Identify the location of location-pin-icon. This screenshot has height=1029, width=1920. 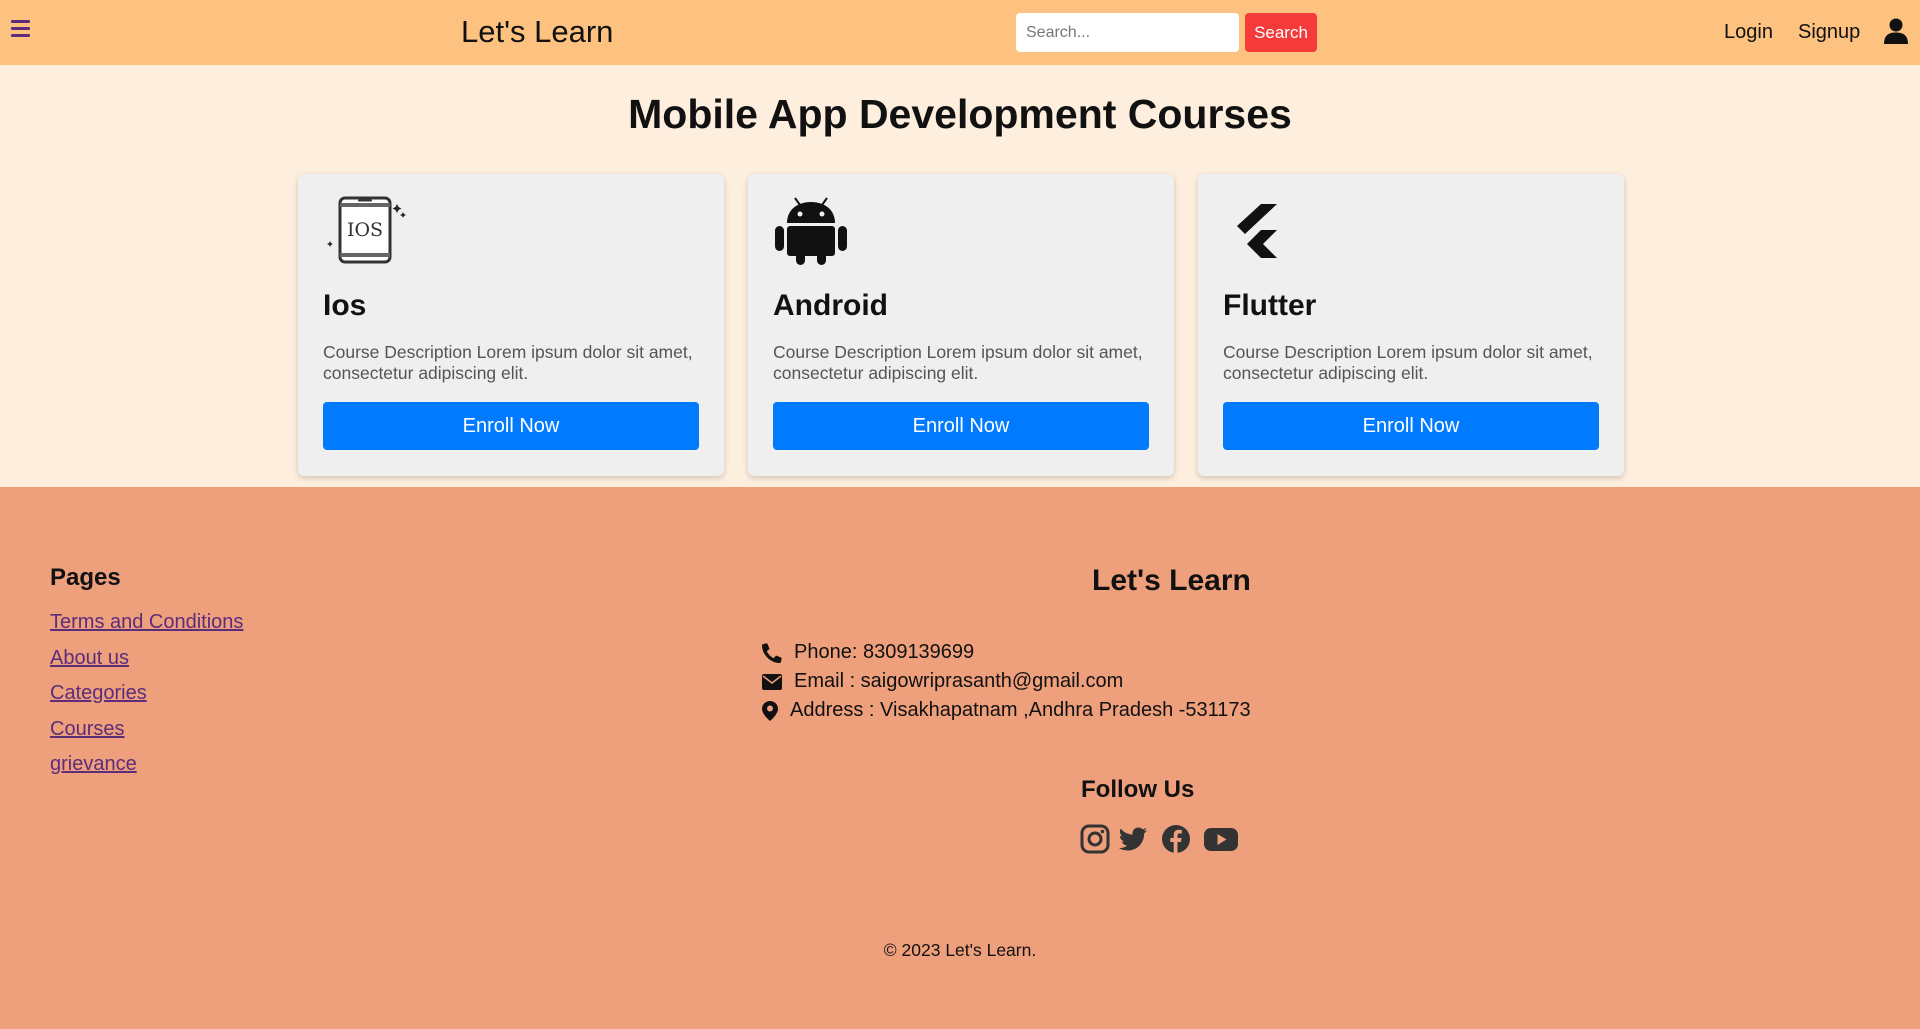
(770, 710).